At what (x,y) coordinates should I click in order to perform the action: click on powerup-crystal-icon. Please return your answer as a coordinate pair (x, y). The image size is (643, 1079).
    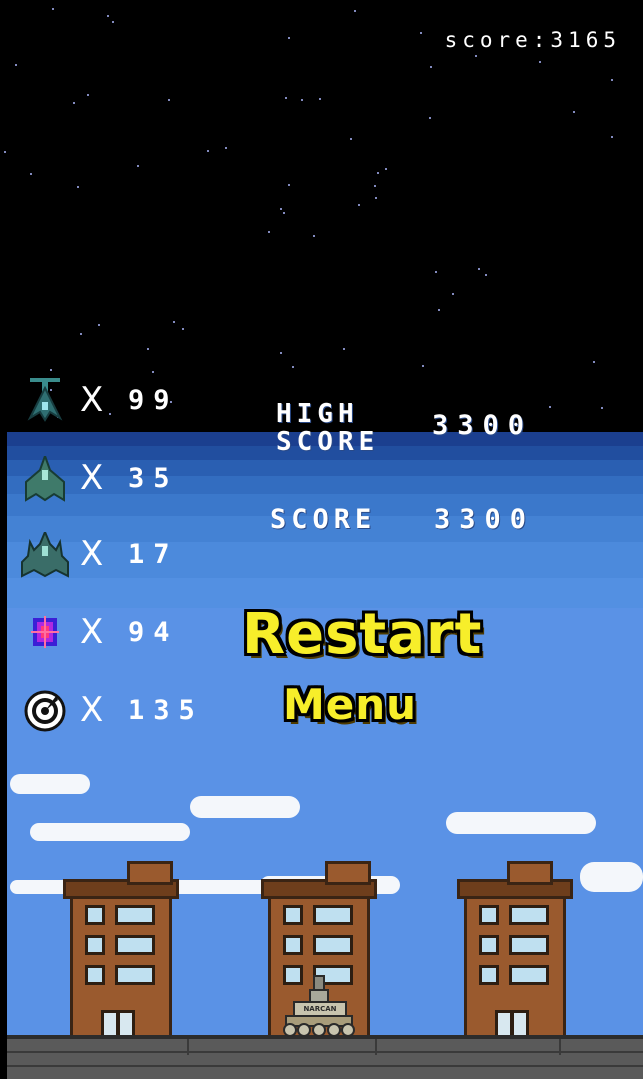
    Looking at the image, I should click on (45, 633).